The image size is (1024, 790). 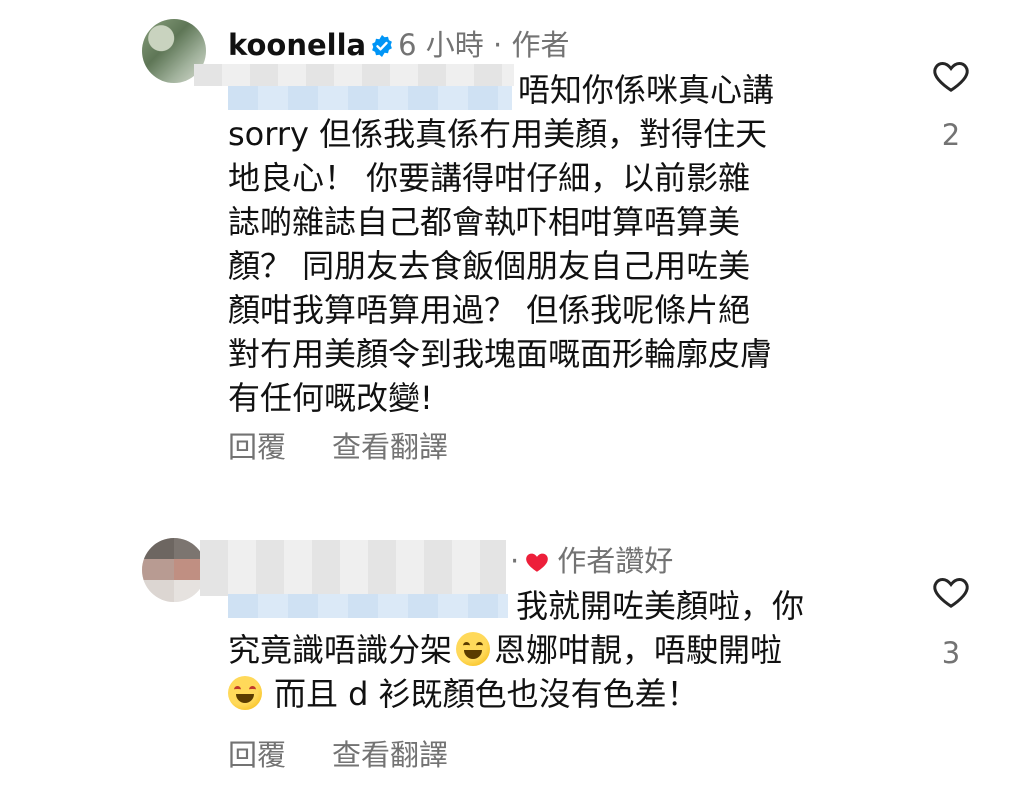 What do you see at coordinates (951, 592) in the screenshot?
I see `heart-outline-icon` at bounding box center [951, 592].